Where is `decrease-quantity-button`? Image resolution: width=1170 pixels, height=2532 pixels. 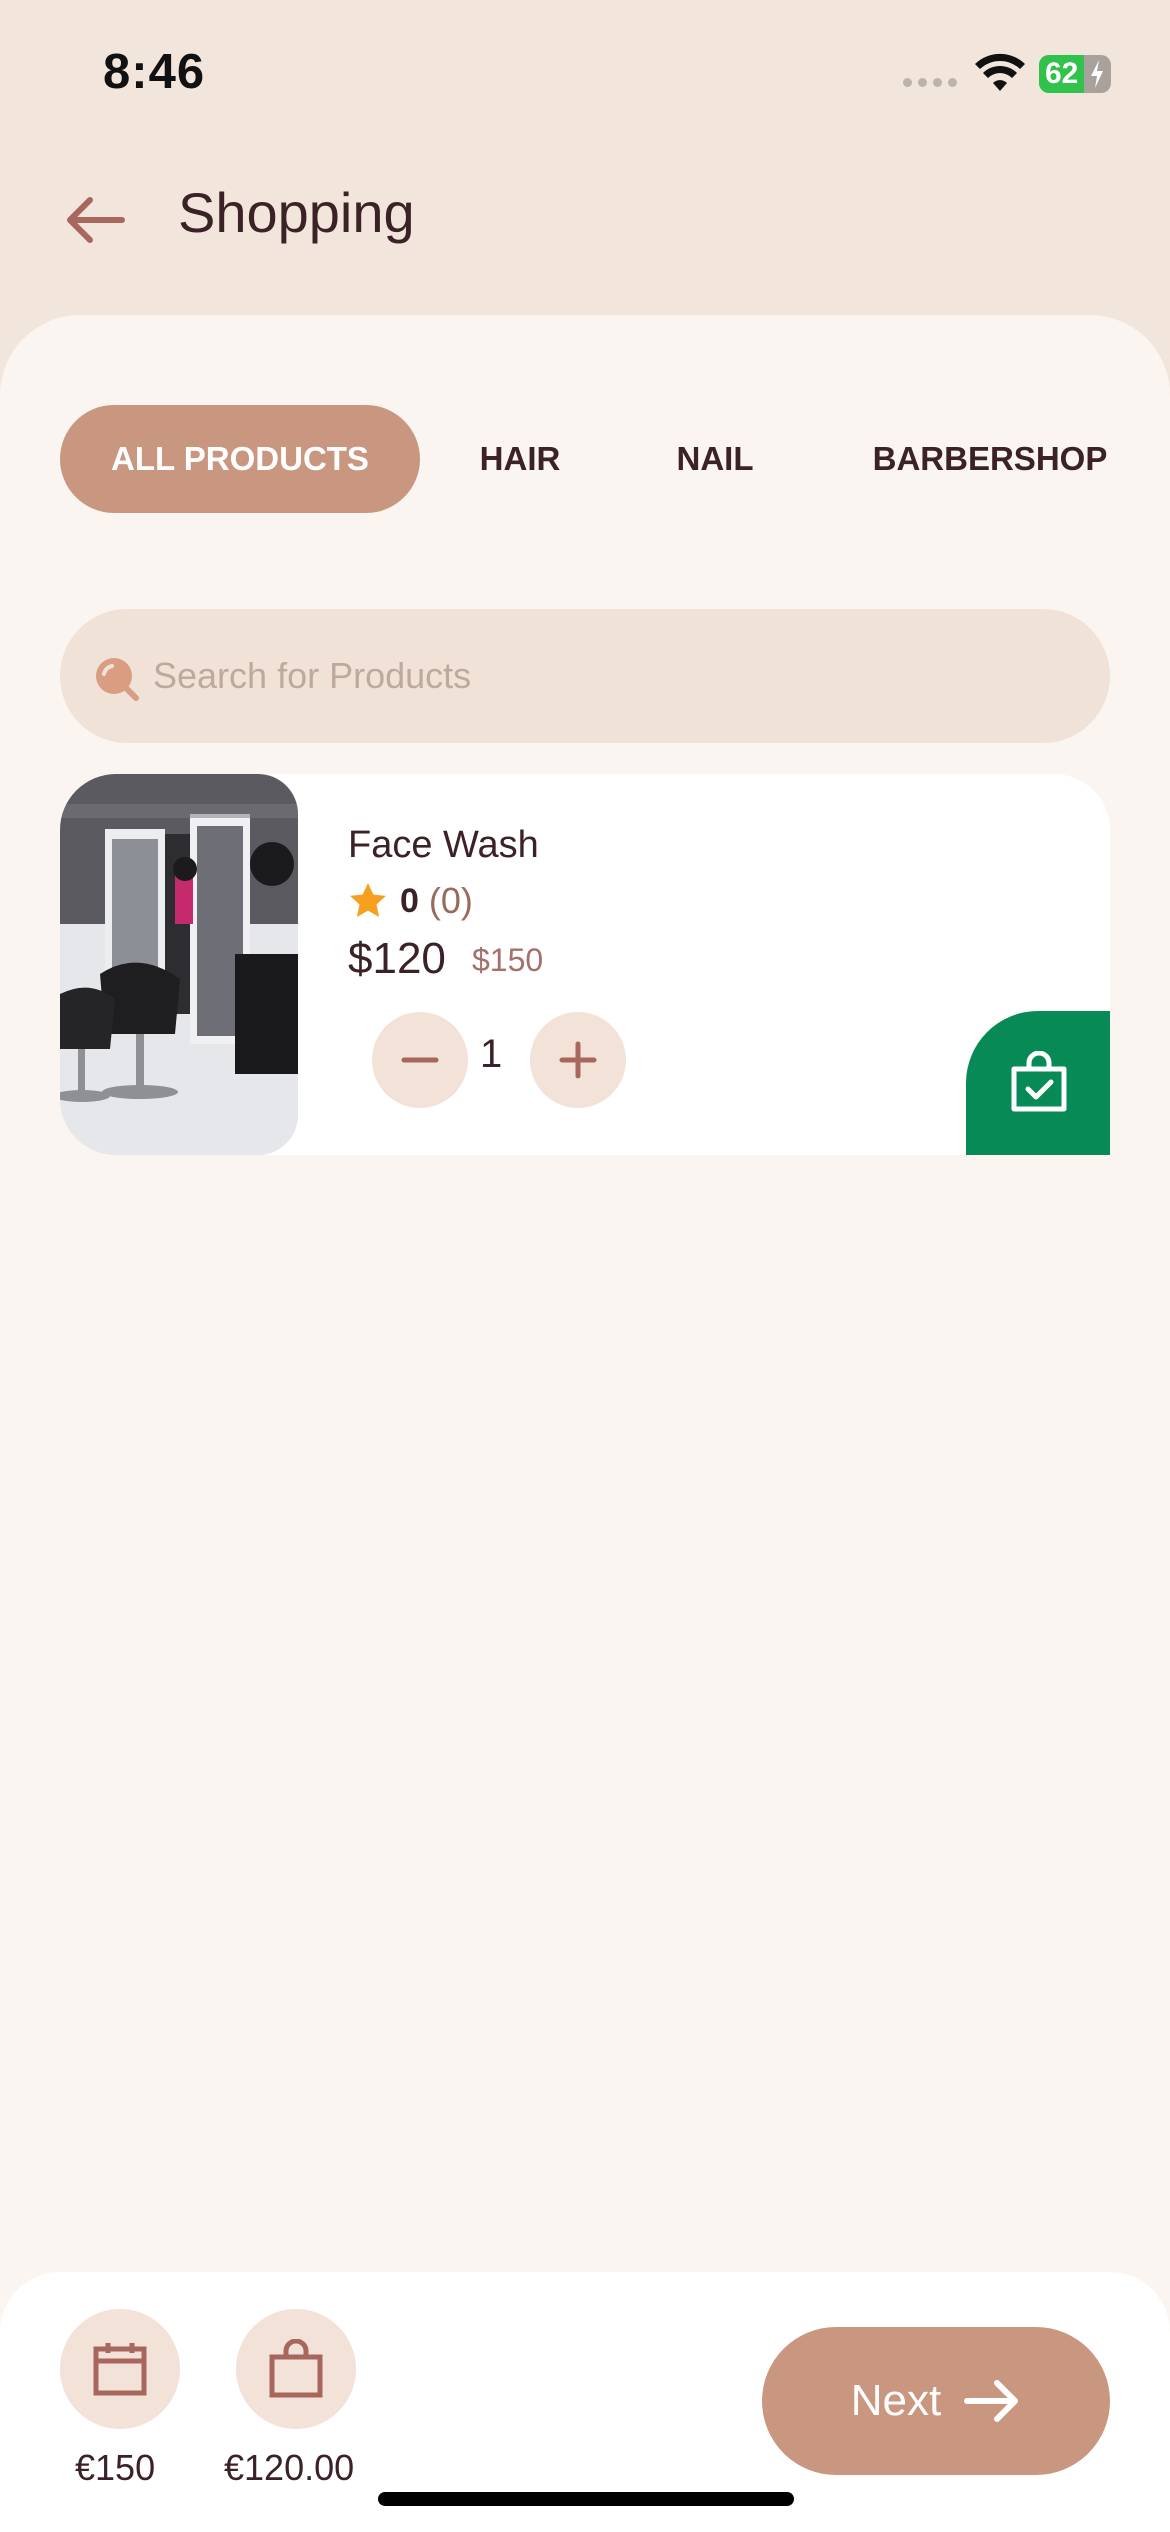
decrease-quantity-button is located at coordinates (420, 1060).